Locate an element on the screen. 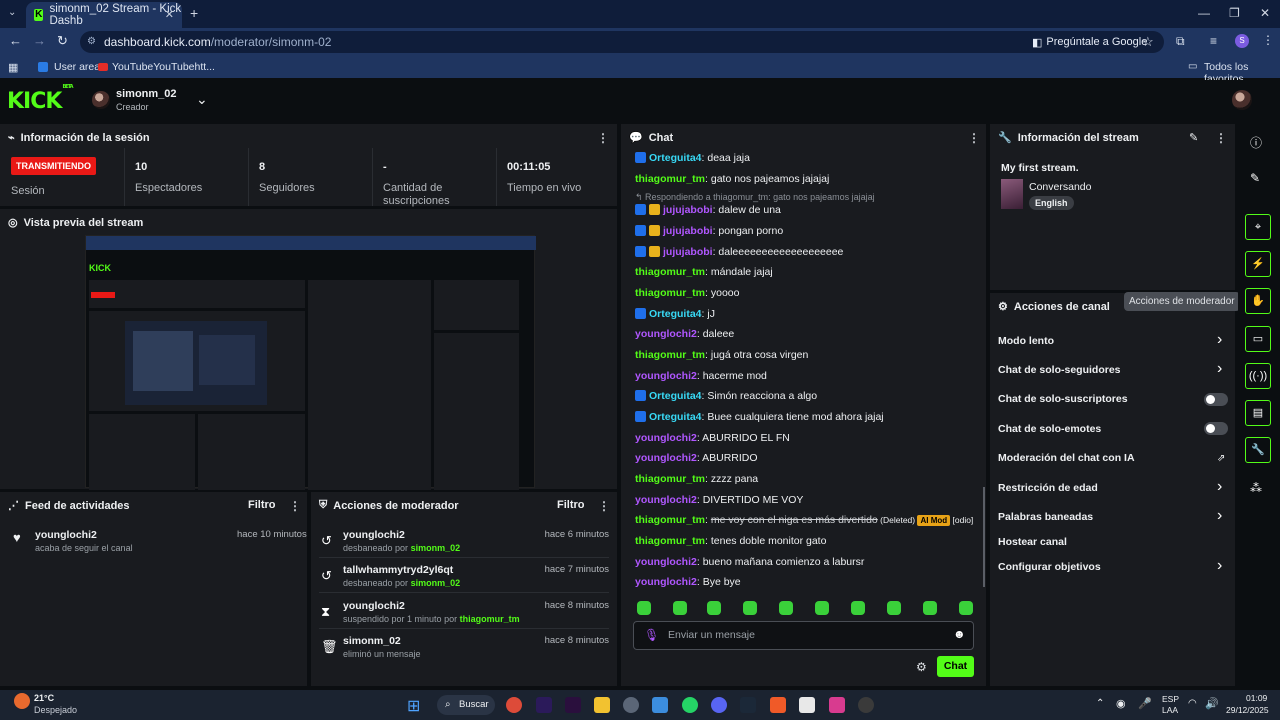 The width and height of the screenshot is (1280, 720). lightning-widget-button: ⚡ is located at coordinates (1258, 264).